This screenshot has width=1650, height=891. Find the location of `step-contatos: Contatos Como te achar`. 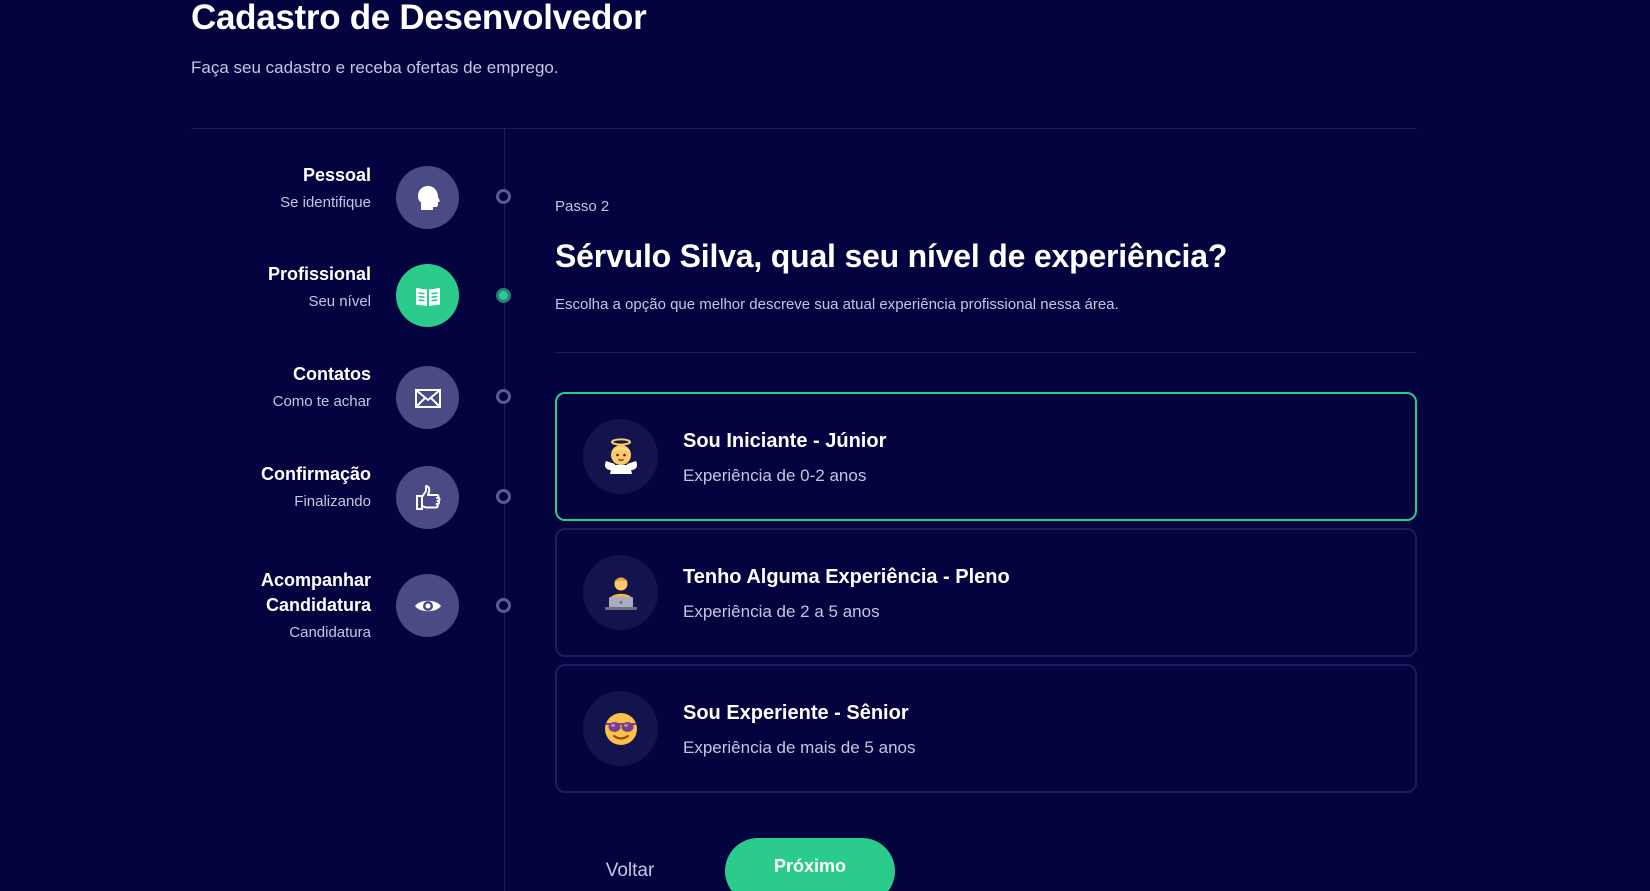

step-contatos: Contatos Como te achar is located at coordinates (370, 402).